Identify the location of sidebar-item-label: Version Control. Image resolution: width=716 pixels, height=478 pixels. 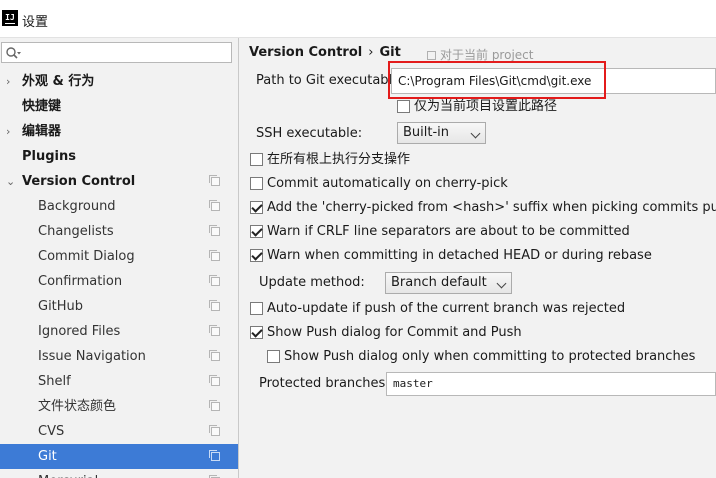
(79, 181).